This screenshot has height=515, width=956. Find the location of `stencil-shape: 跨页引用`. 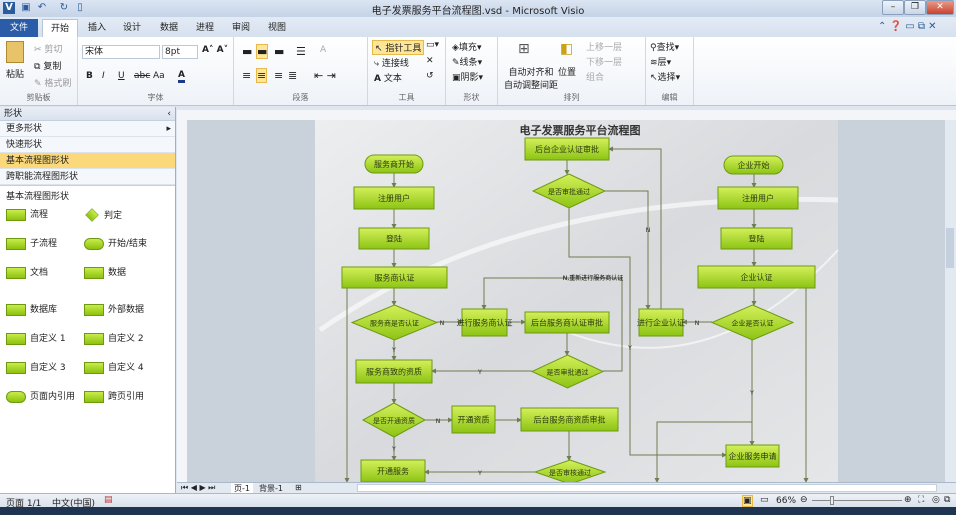

stencil-shape: 跨页引用 is located at coordinates (114, 396).